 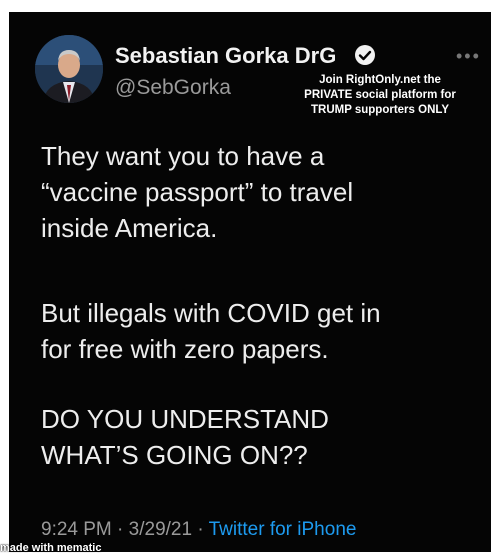 I want to click on tweet-source: Twitter for iPhone, so click(x=283, y=529).